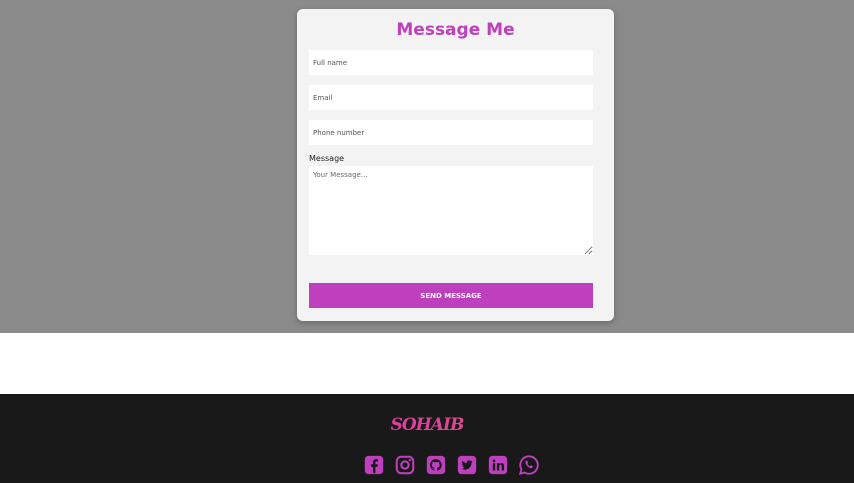  I want to click on brand-logo: SOHAIB, so click(427, 425).